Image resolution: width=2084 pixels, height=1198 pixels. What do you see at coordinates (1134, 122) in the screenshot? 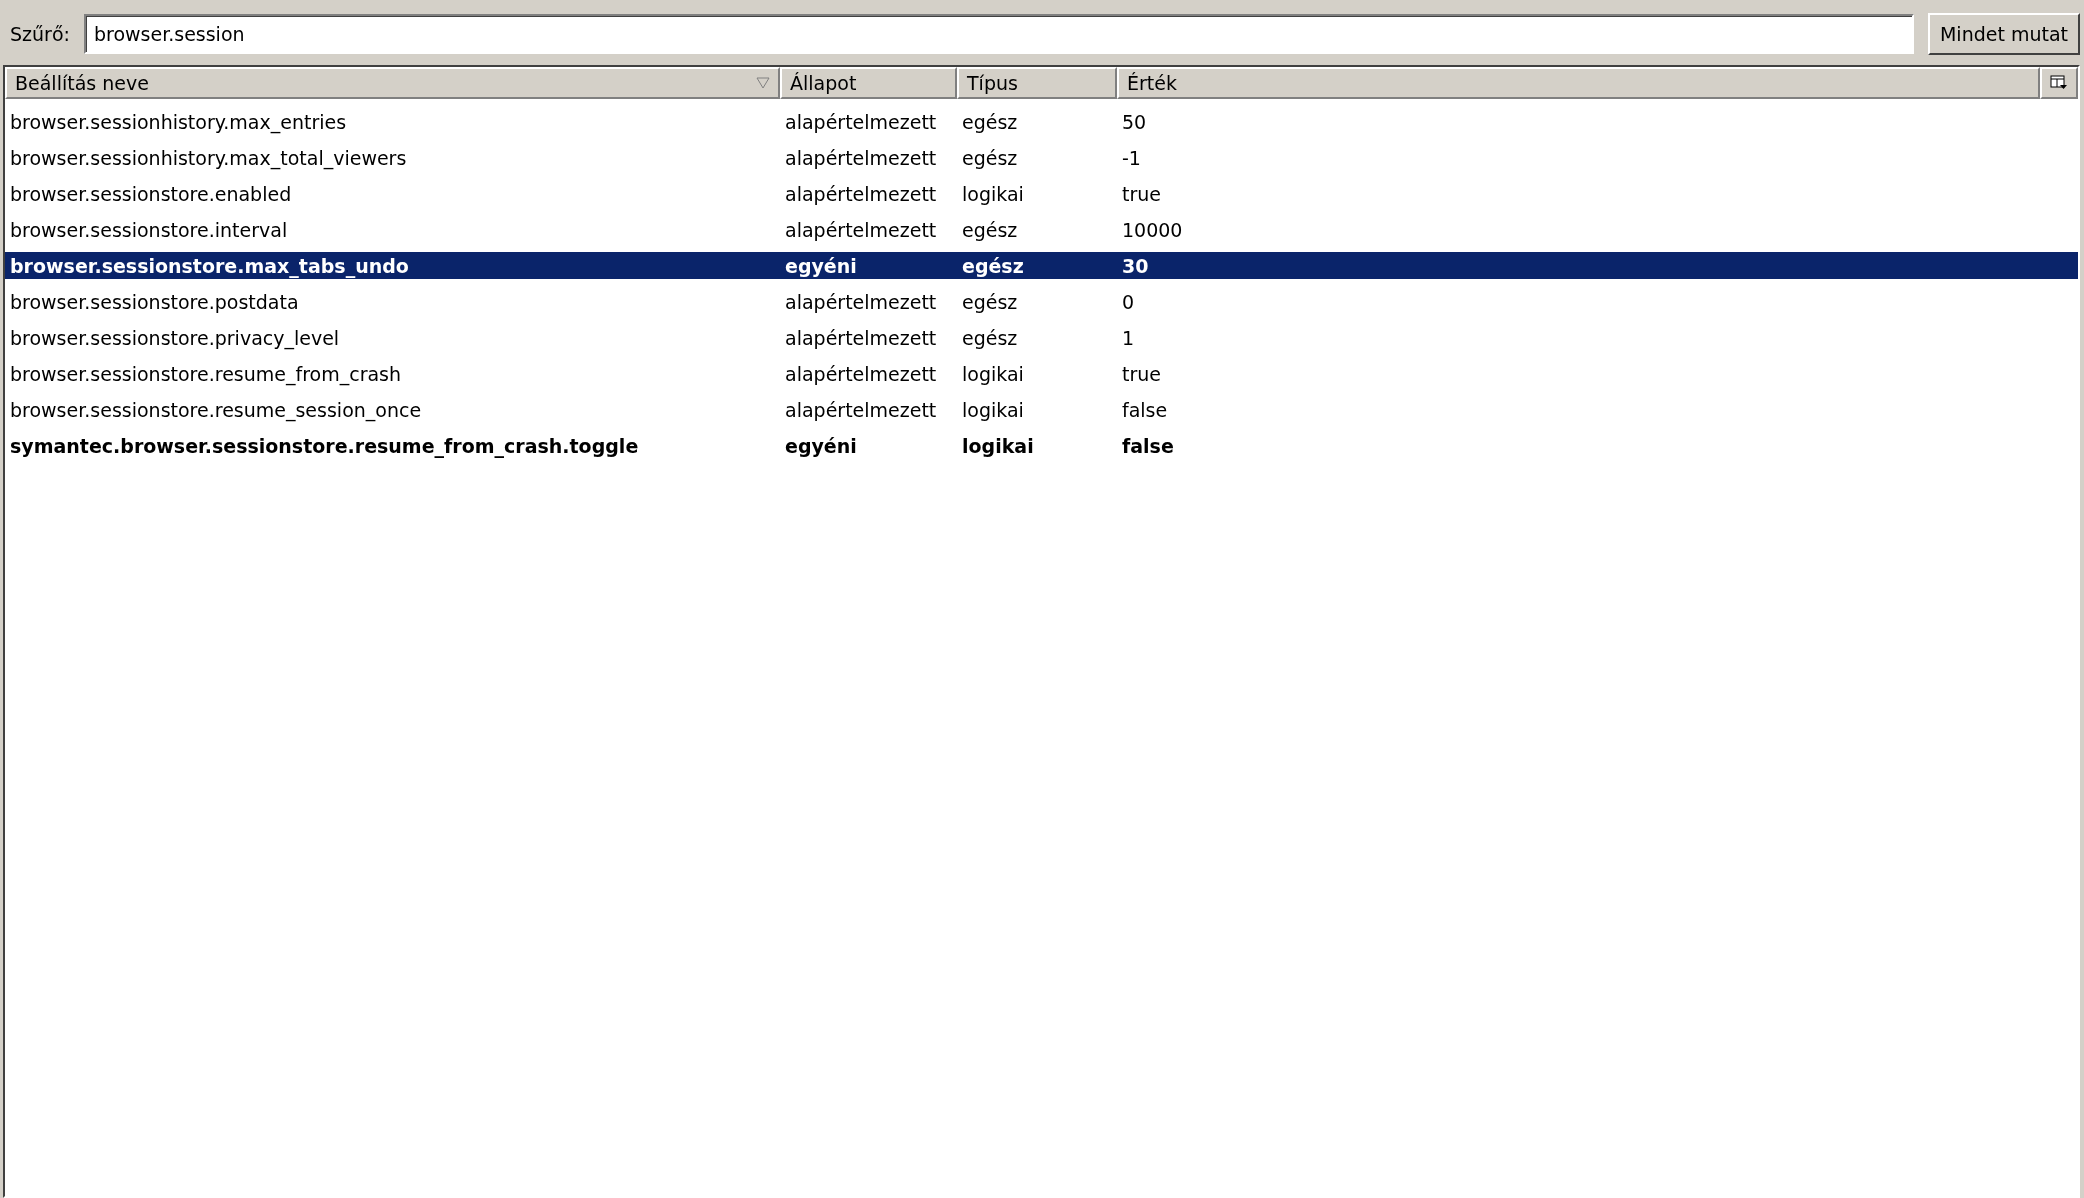
I see `table-cell-text: 50` at bounding box center [1134, 122].